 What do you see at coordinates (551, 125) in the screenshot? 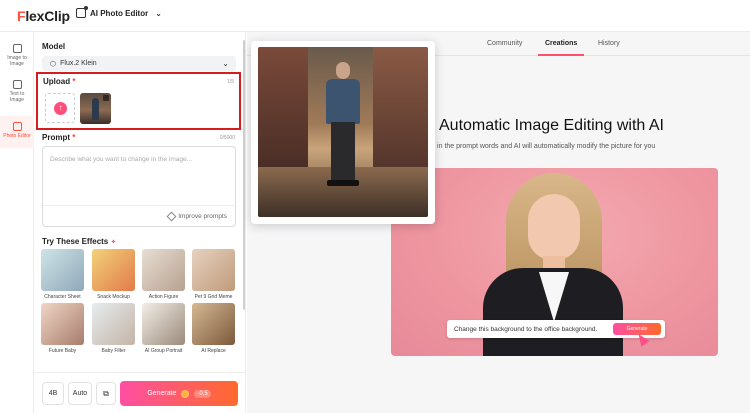
I see `hero-title: Automatic Image Editing with AI` at bounding box center [551, 125].